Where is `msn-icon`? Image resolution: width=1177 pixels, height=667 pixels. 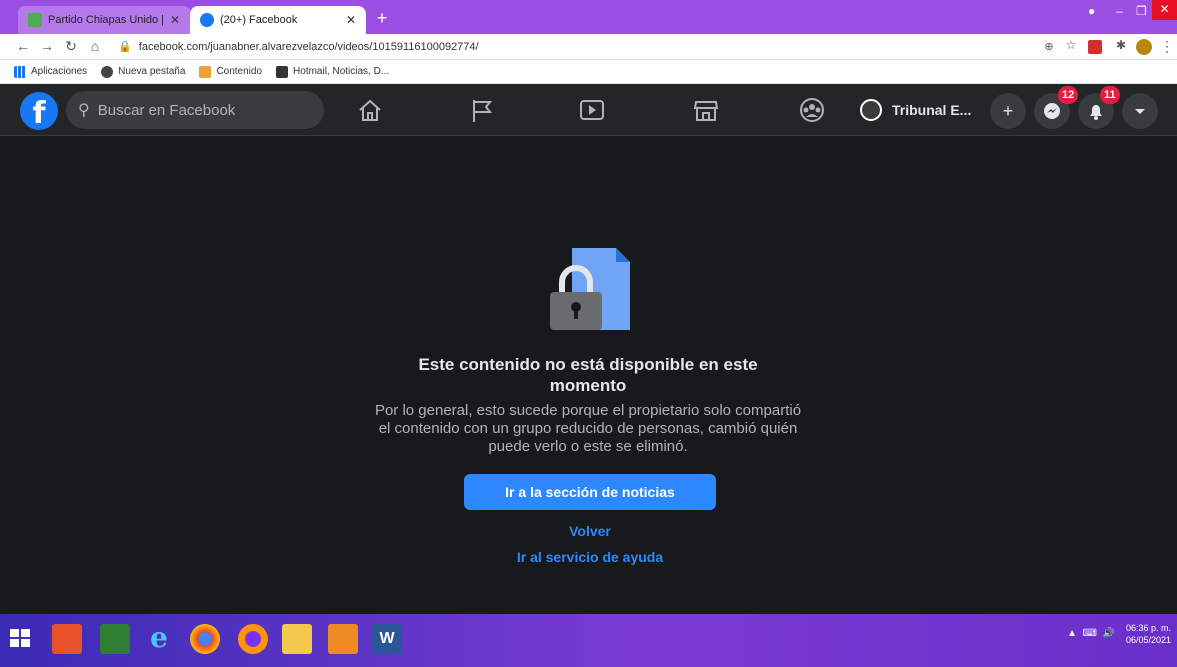
msn-icon is located at coordinates (282, 71).